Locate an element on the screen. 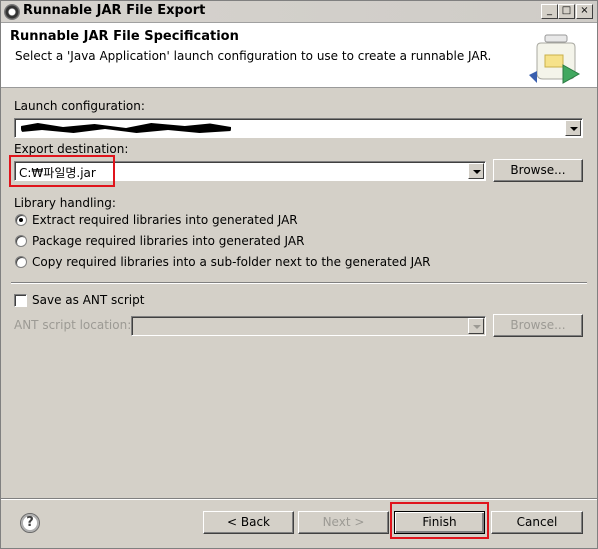  ant-location-label: ANT script location: is located at coordinates (73, 325).